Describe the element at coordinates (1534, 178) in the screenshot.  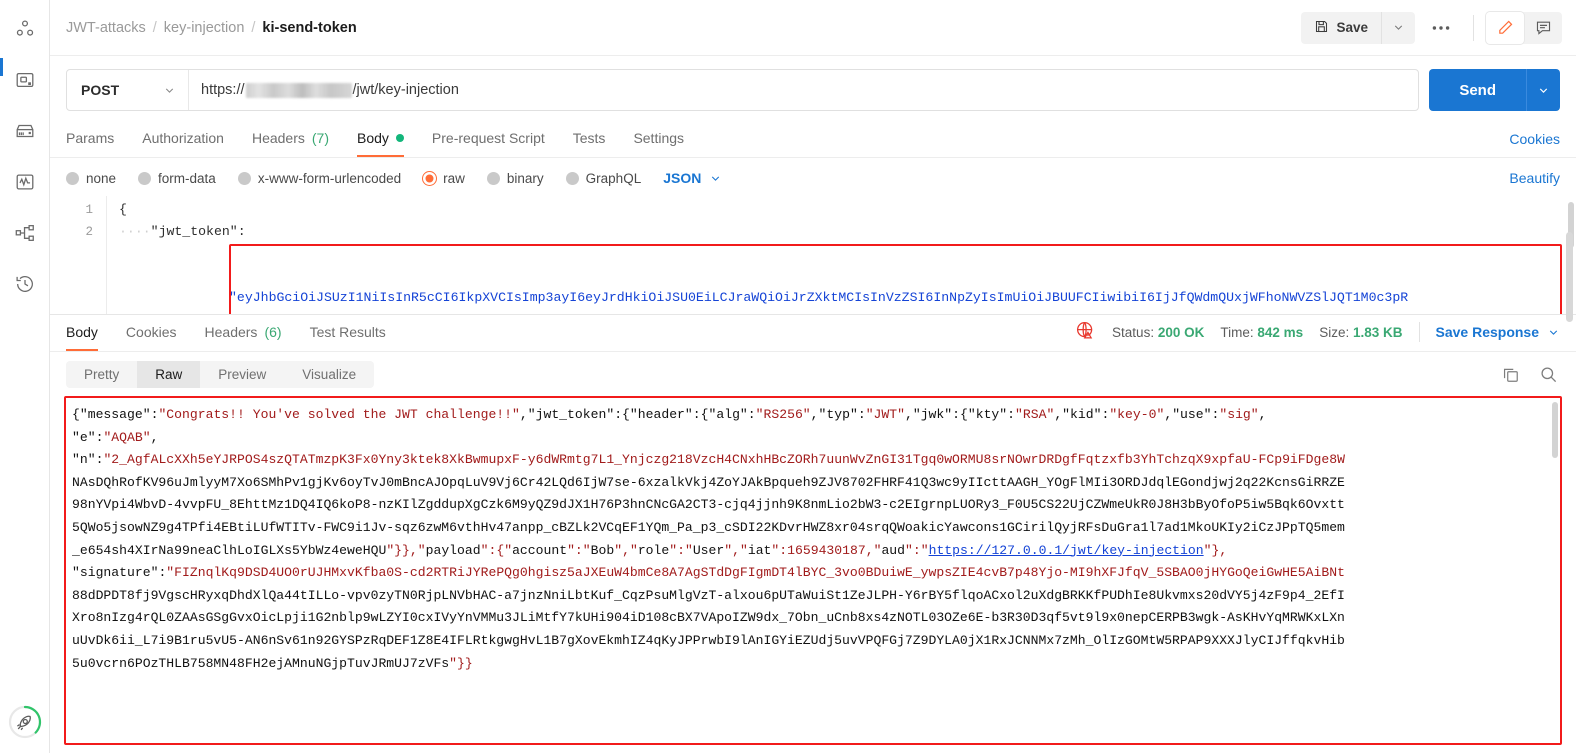
I see `beautify-link: Beautify` at that location.